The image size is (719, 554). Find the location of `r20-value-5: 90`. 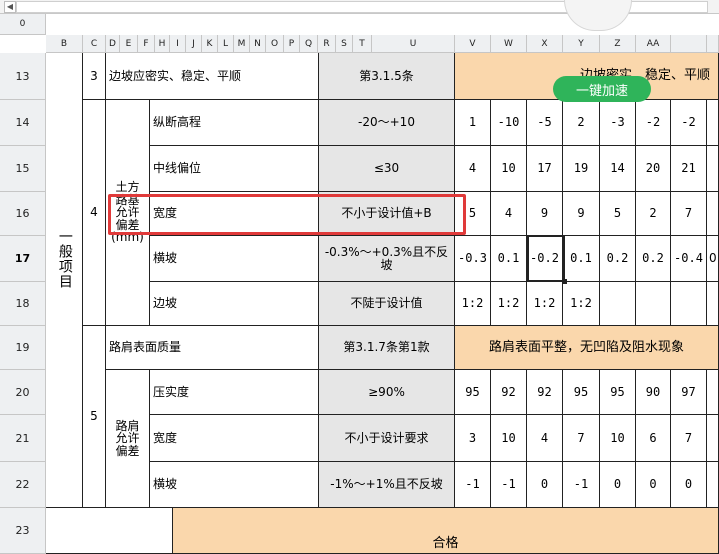

r20-value-5: 90 is located at coordinates (653, 392).